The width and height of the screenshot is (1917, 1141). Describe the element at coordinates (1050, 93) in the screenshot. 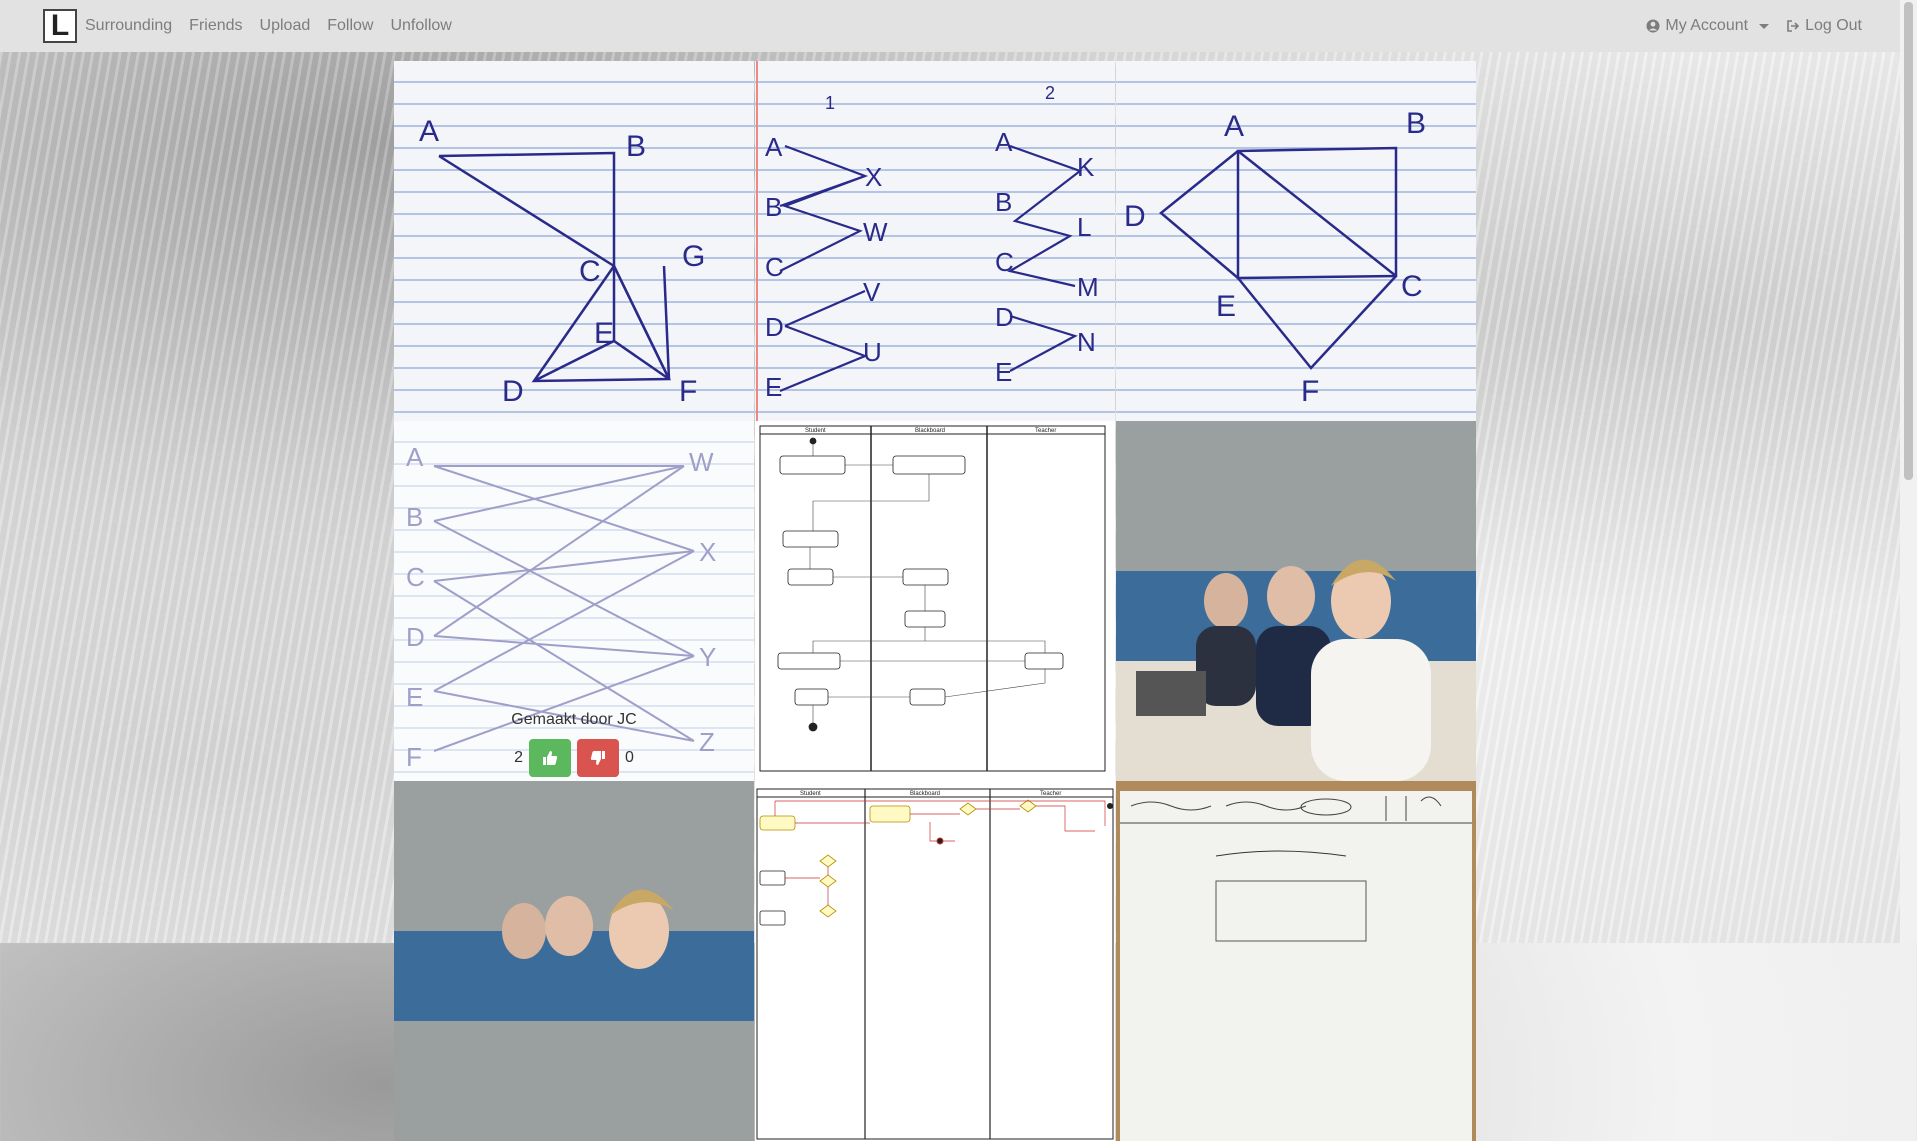

I see `sketch-label: 2` at that location.